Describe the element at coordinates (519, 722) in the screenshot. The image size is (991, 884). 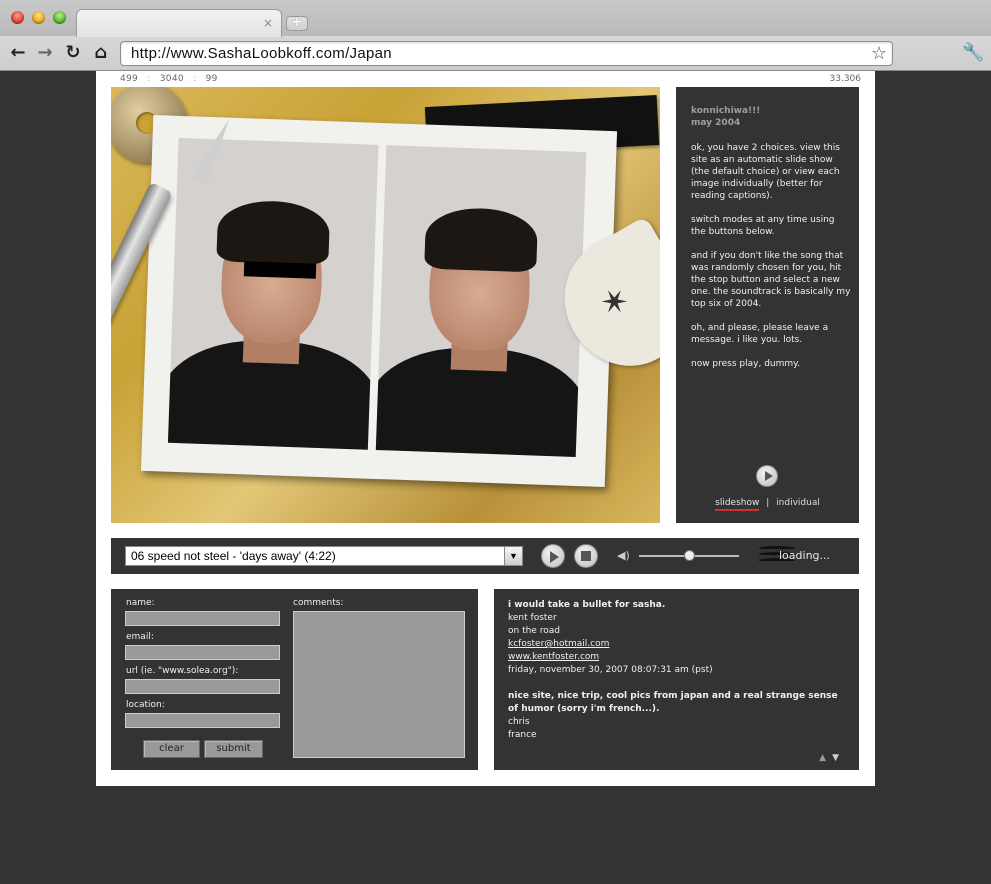
I see `message-author: chris` at that location.